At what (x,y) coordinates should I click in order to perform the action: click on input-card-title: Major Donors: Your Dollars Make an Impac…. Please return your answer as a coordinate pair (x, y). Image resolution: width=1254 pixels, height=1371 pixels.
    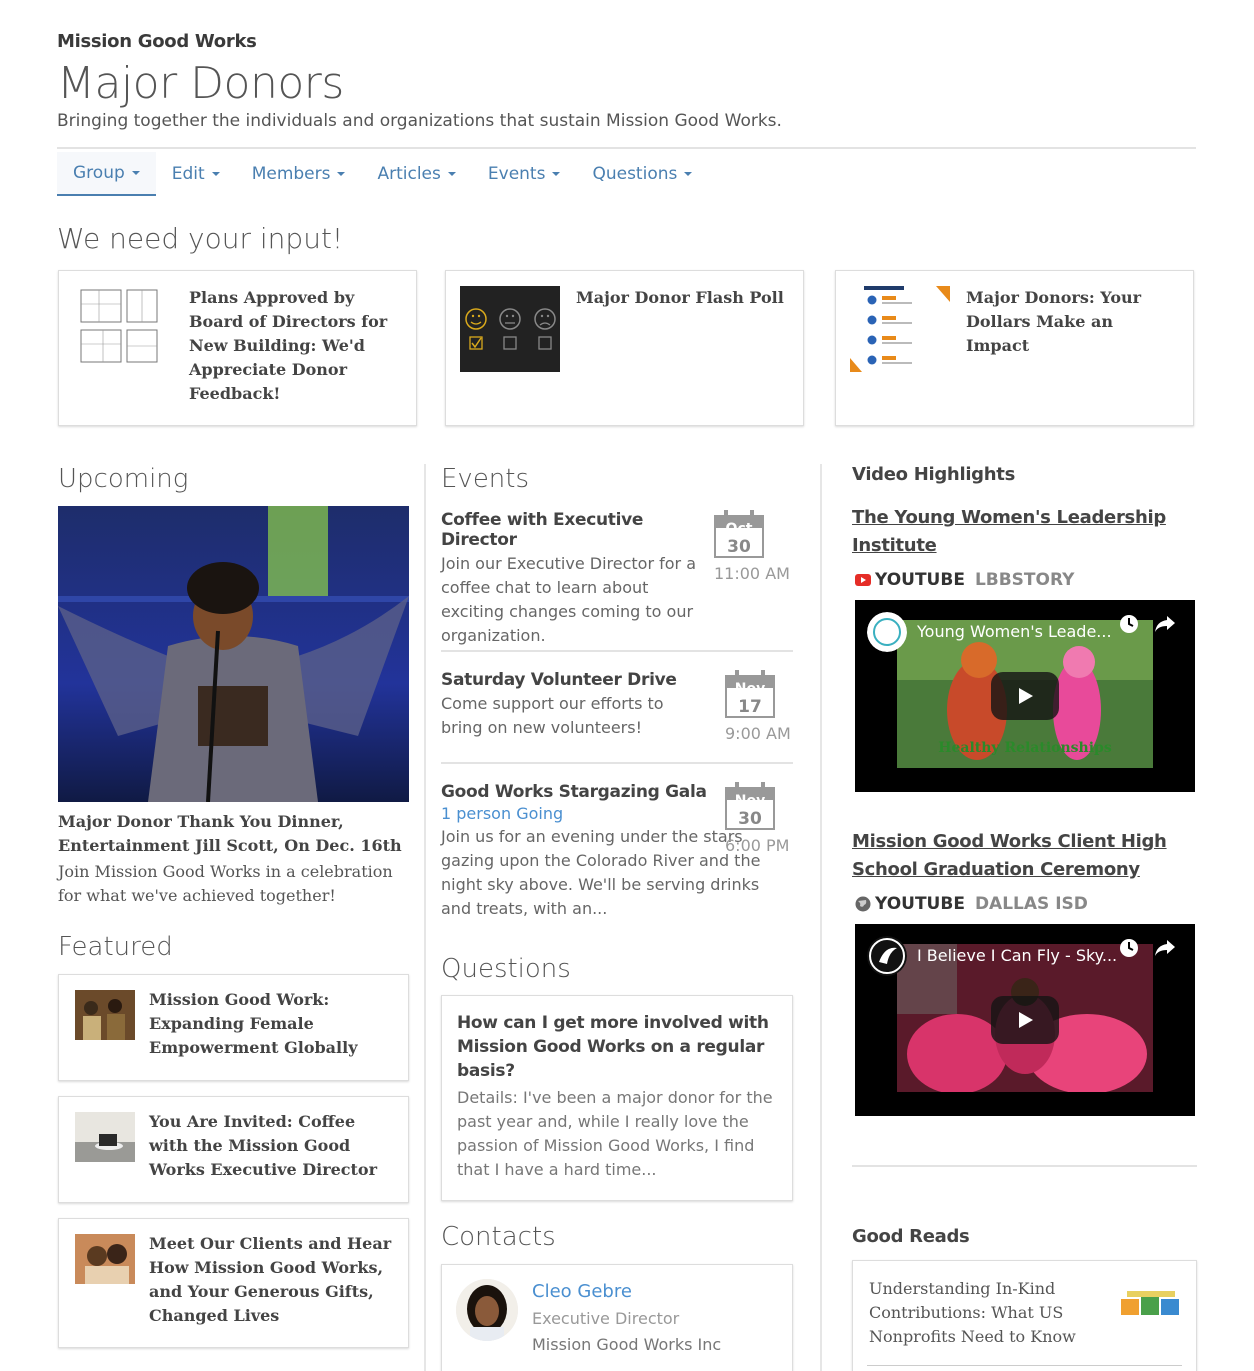
    Looking at the image, I should click on (1054, 321).